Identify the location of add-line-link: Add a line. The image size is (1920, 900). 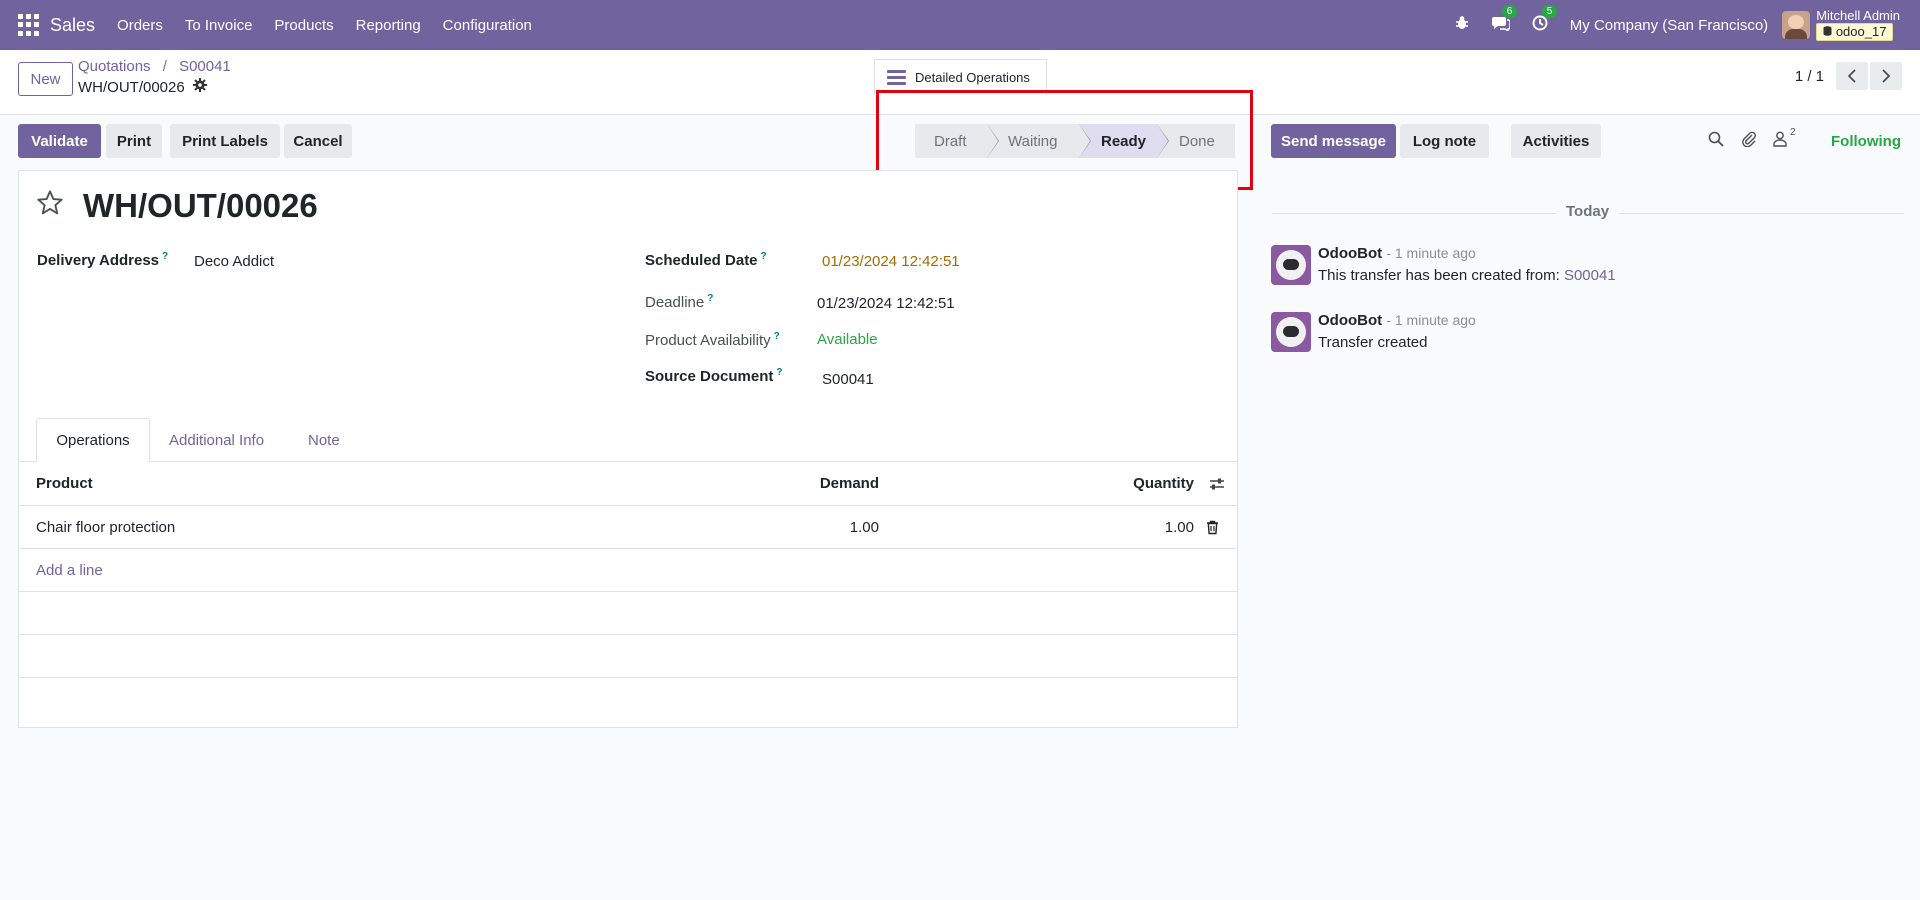
(69, 570).